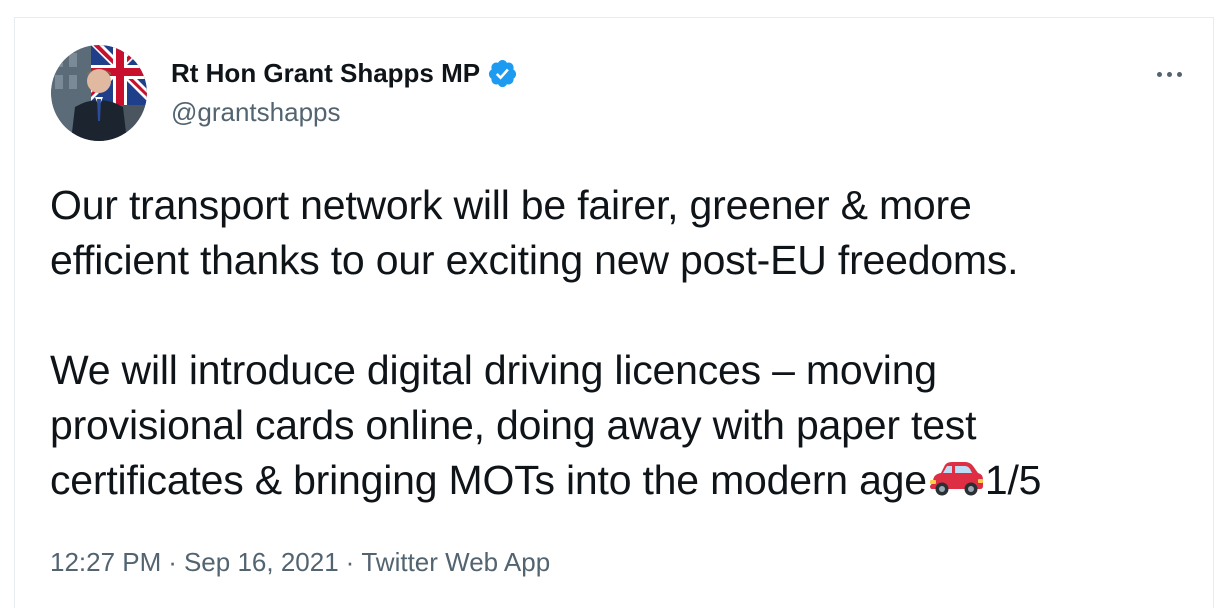 The width and height of the screenshot is (1230, 608). Describe the element at coordinates (256, 112) in the screenshot. I see `handle: @grantshapps` at that location.